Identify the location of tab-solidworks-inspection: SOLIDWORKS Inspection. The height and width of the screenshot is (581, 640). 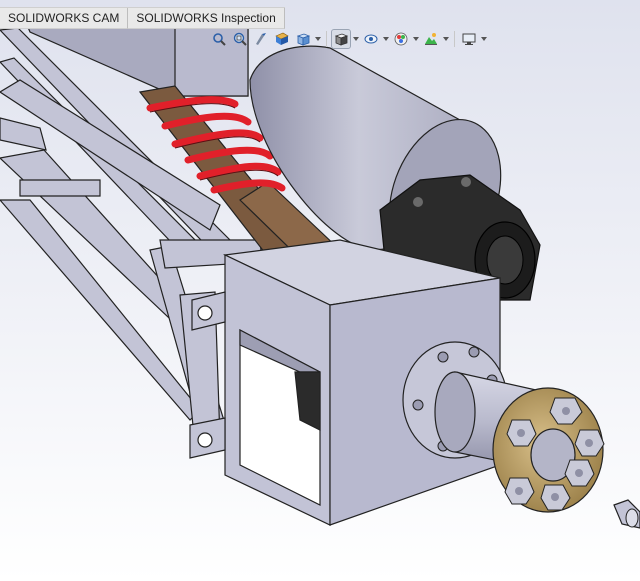
(206, 18).